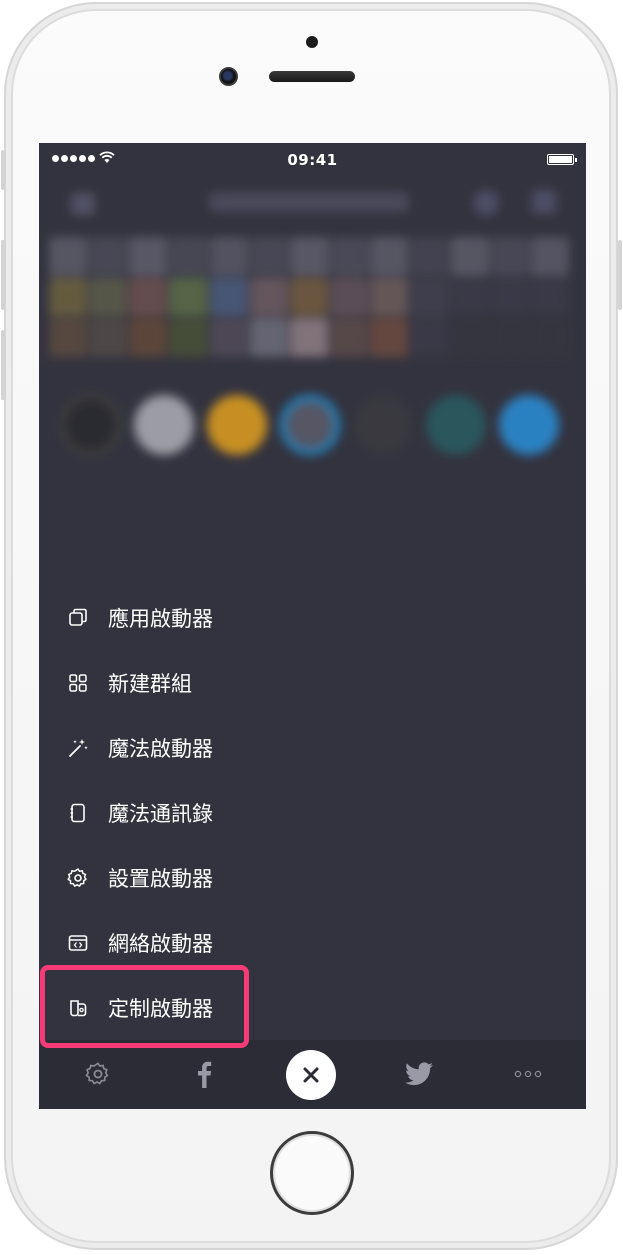 This screenshot has width=623, height=1255. I want to click on status-time: 09:41, so click(312, 160).